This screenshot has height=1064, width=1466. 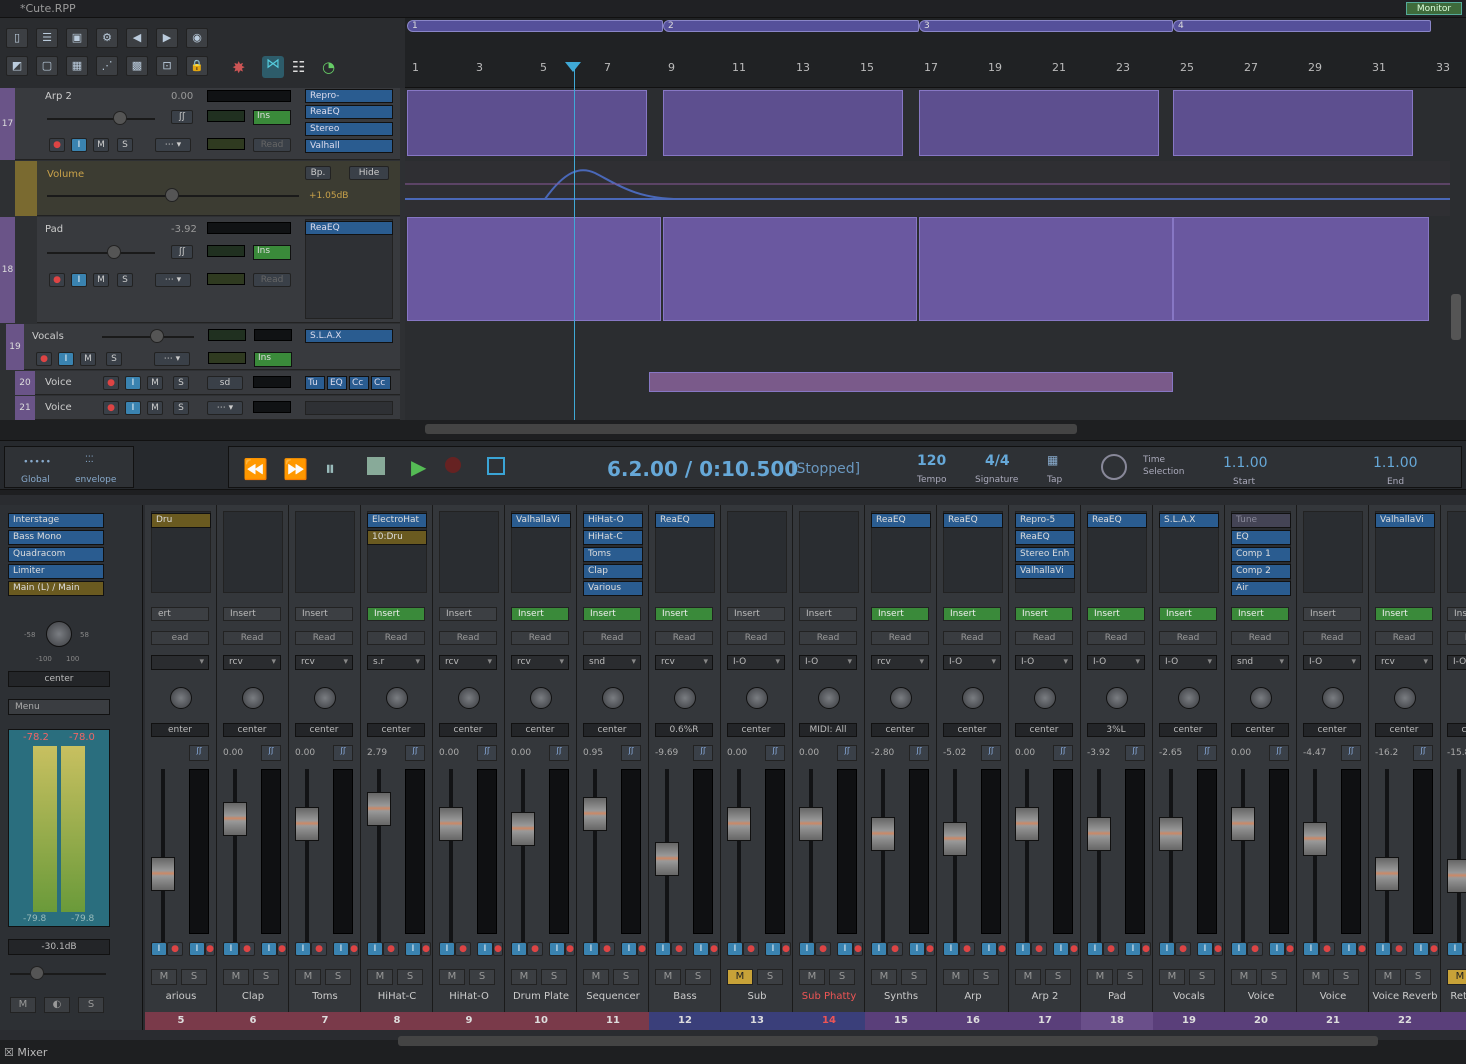 I want to click on fx-slot: Cc, so click(x=359, y=383).